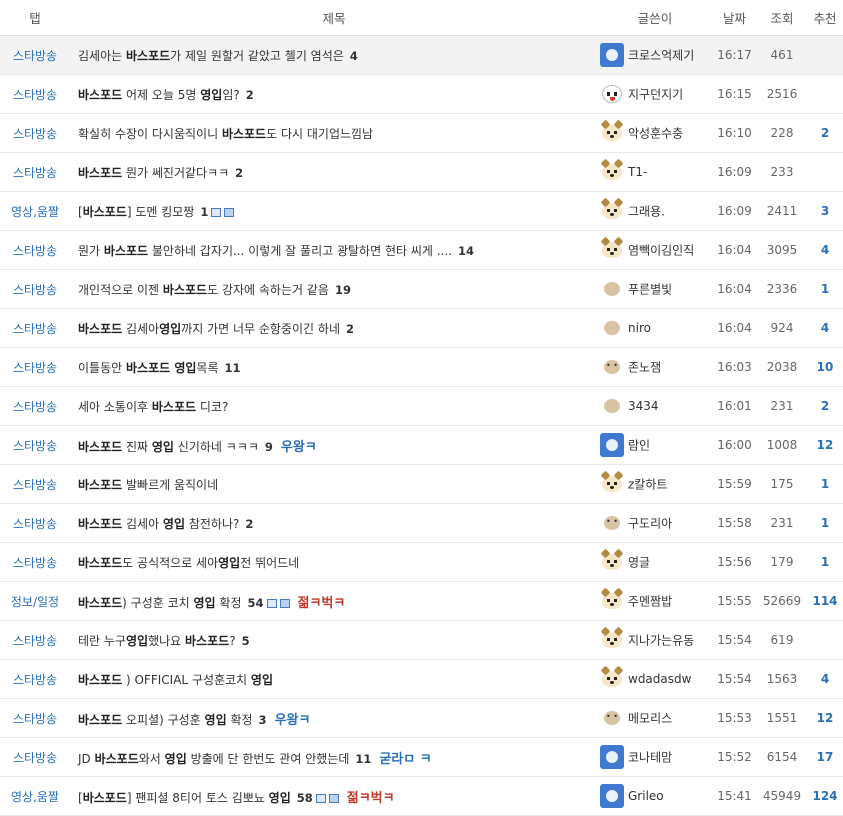 This screenshot has width=843, height=816. What do you see at coordinates (421, 172) in the screenshot?
I see `table-row: 스타방송 바스포드 뭔가 쎄진거같다ㅋㅋ 2 T1- 16:09 233` at bounding box center [421, 172].